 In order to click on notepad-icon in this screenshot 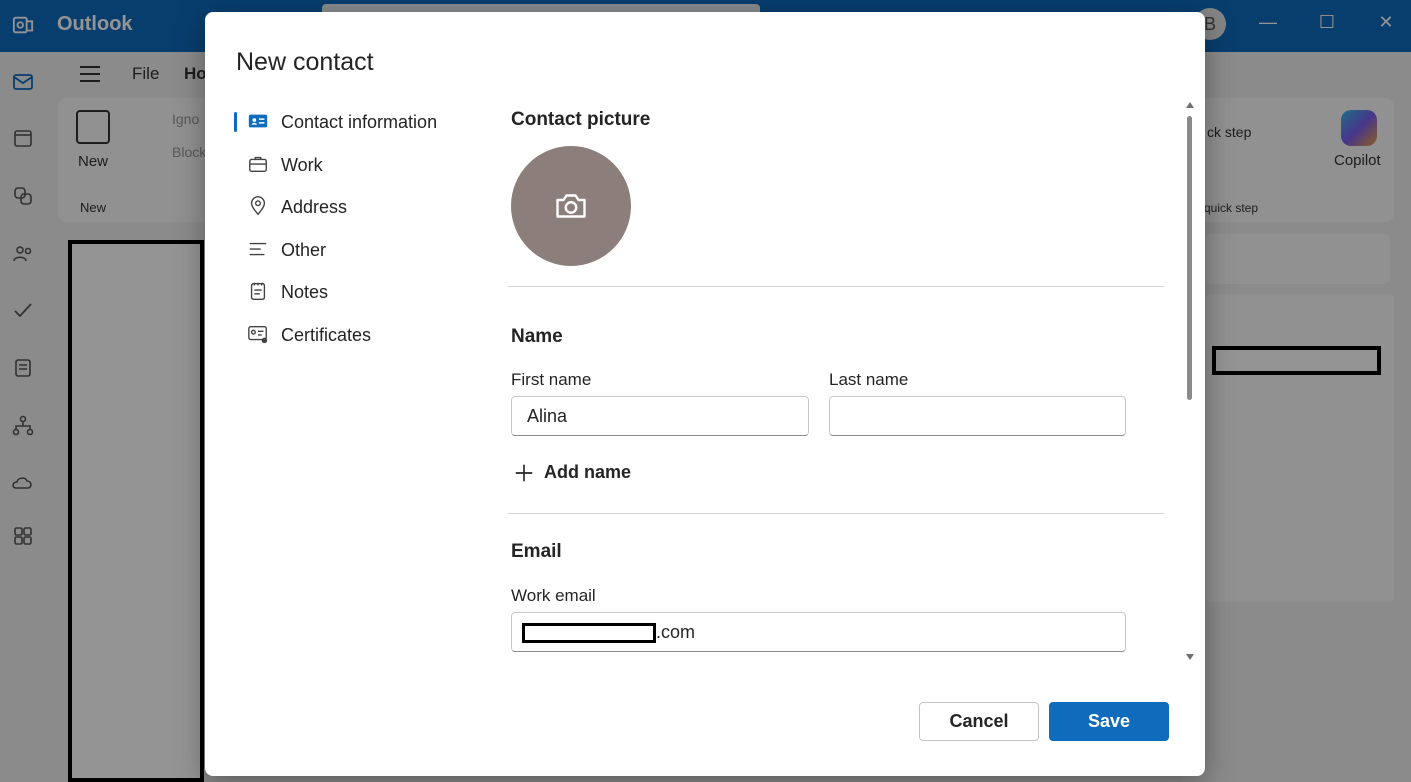, I will do `click(258, 291)`.